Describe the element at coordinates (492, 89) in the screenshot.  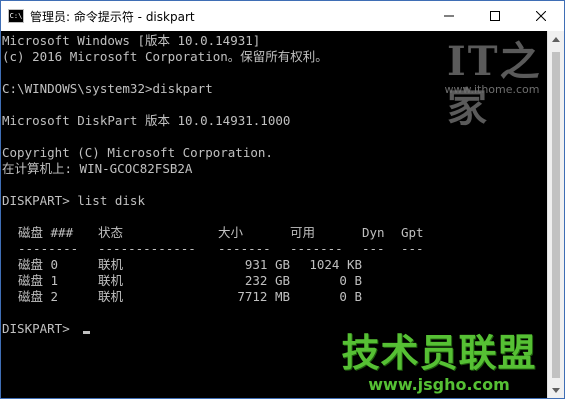
I see `ithome-url: www.ithome.com` at that location.